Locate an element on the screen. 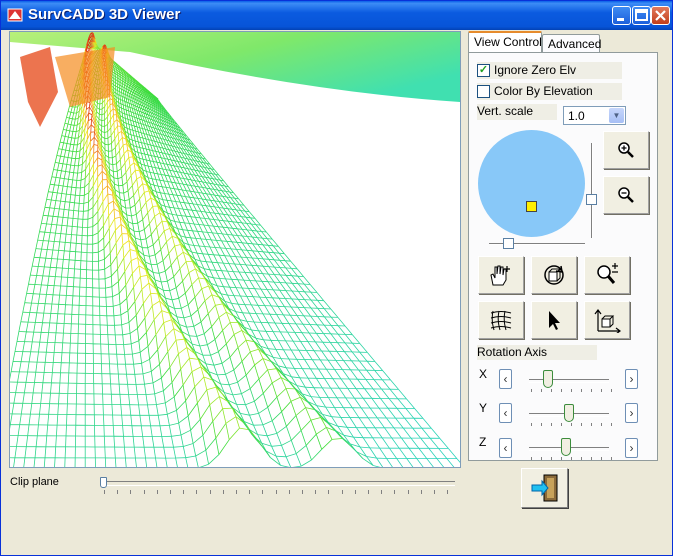 This screenshot has height=556, width=673. ignore-zero-elv-label: Ignore Zero Elv is located at coordinates (535, 70).